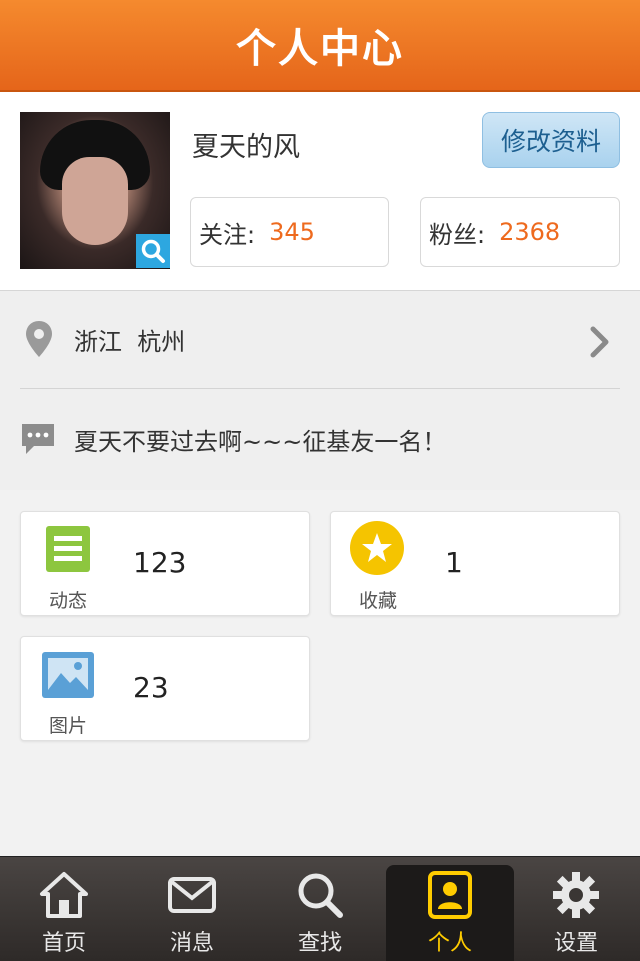 This screenshot has width=640, height=961. What do you see at coordinates (319, 943) in the screenshot?
I see `tab-search-label: 查找` at bounding box center [319, 943].